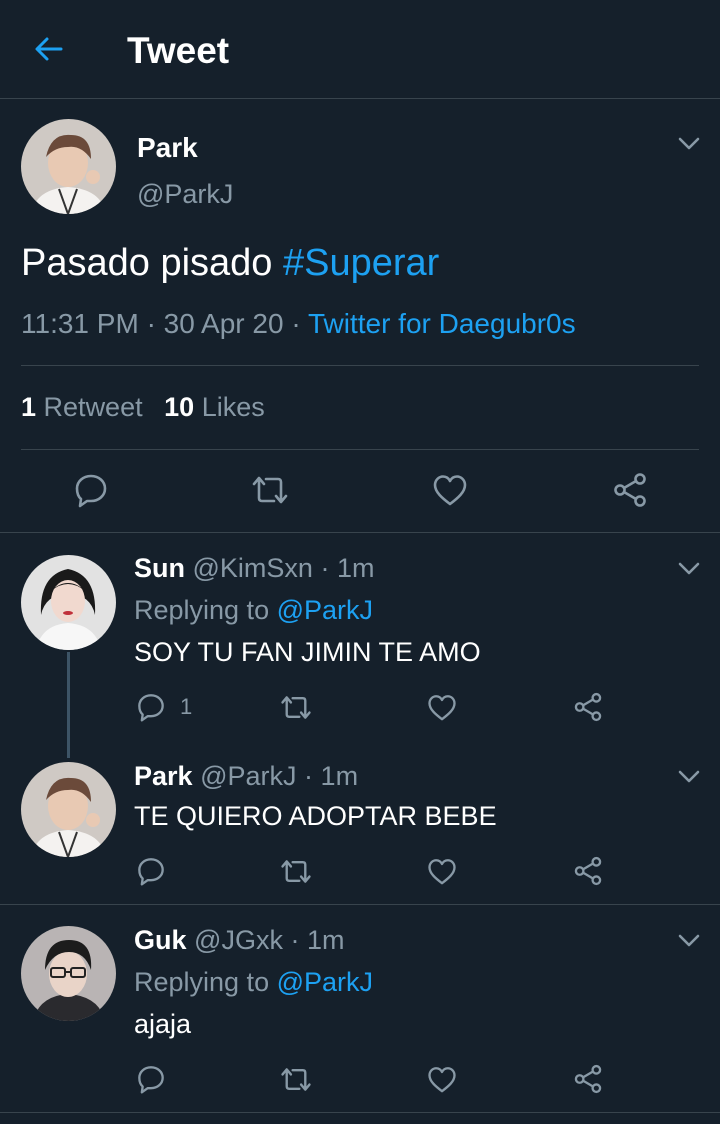  What do you see at coordinates (360, 365) in the screenshot?
I see `meta-divider` at bounding box center [360, 365].